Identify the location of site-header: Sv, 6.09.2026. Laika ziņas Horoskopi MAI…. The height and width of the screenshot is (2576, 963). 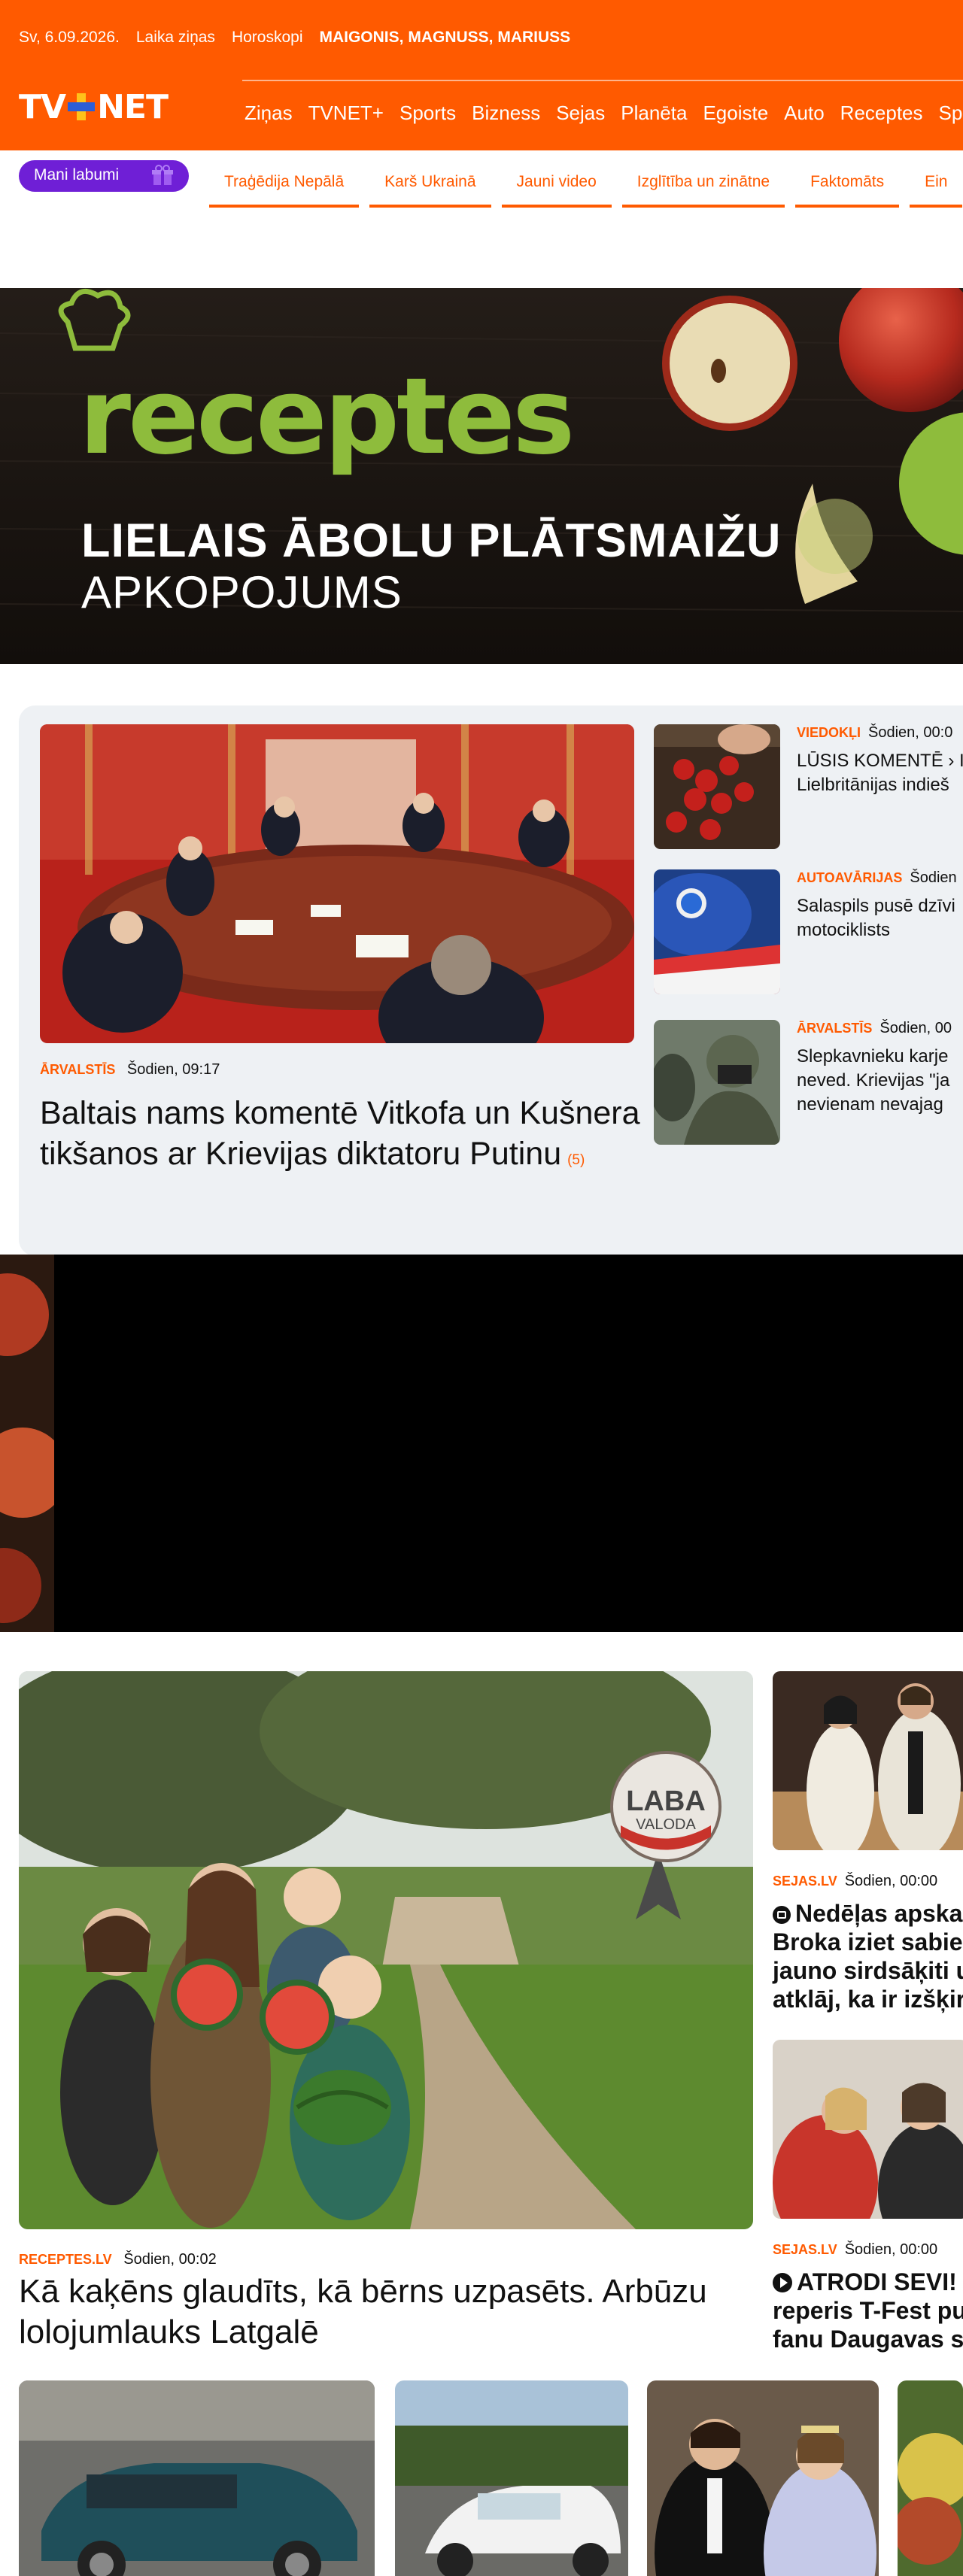
(481, 75).